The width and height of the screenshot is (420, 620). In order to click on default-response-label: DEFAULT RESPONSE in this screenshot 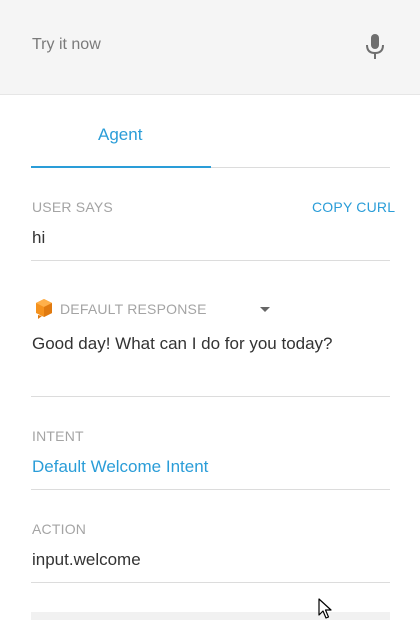, I will do `click(133, 309)`.